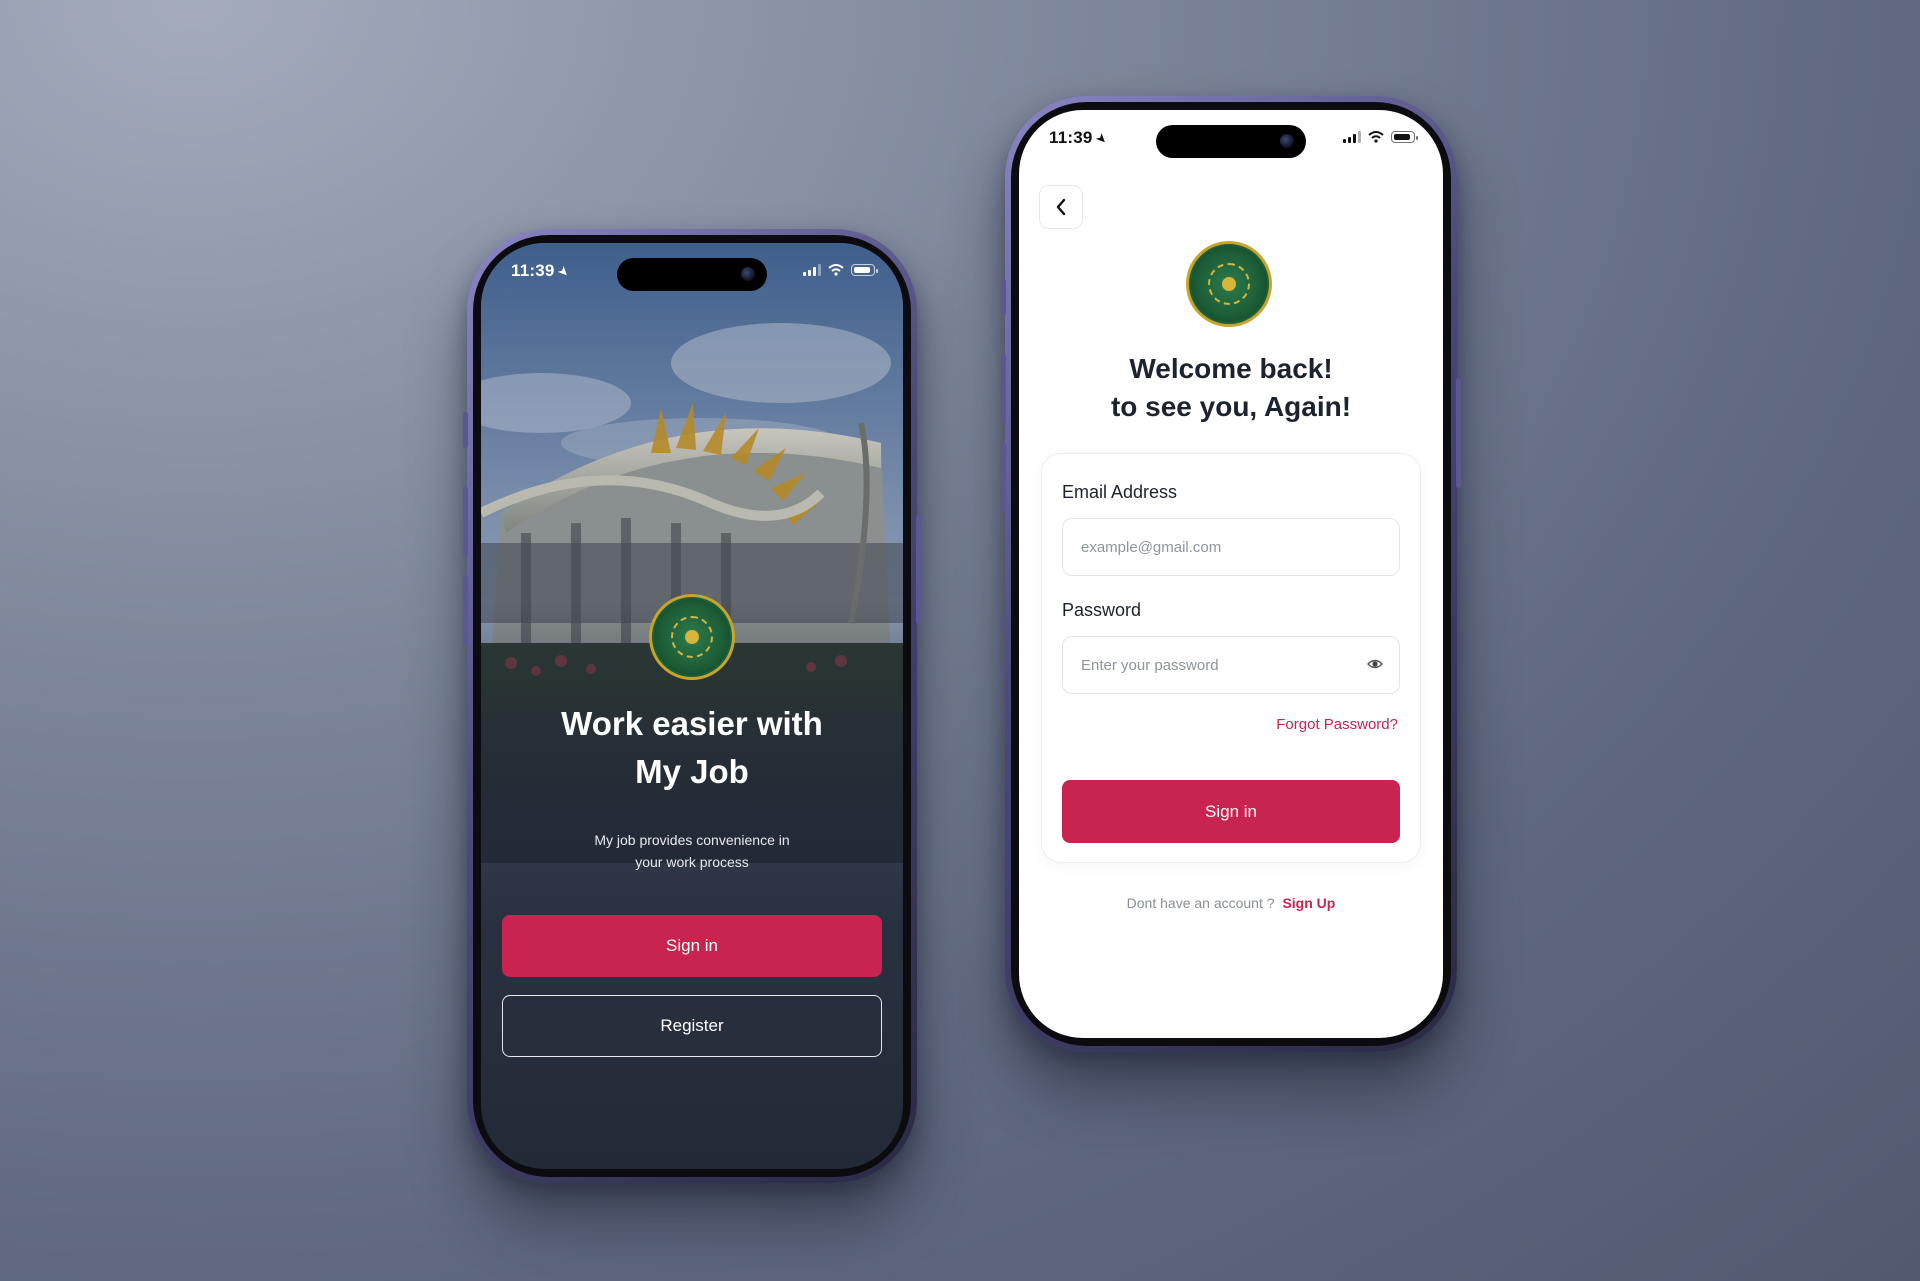 The height and width of the screenshot is (1281, 1920). I want to click on welcome-title: Work easier with My Job, so click(692, 748).